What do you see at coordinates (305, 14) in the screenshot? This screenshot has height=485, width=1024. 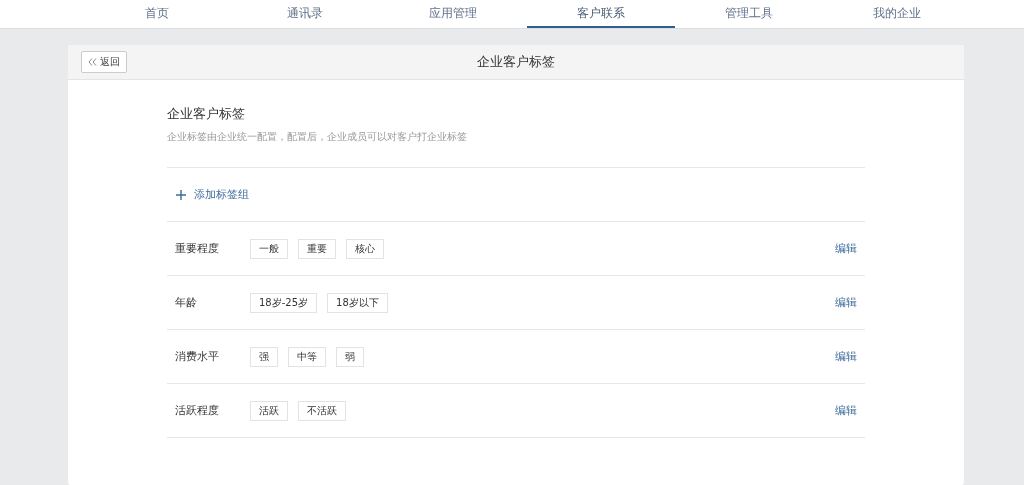 I see `nav-tab: 通讯录` at bounding box center [305, 14].